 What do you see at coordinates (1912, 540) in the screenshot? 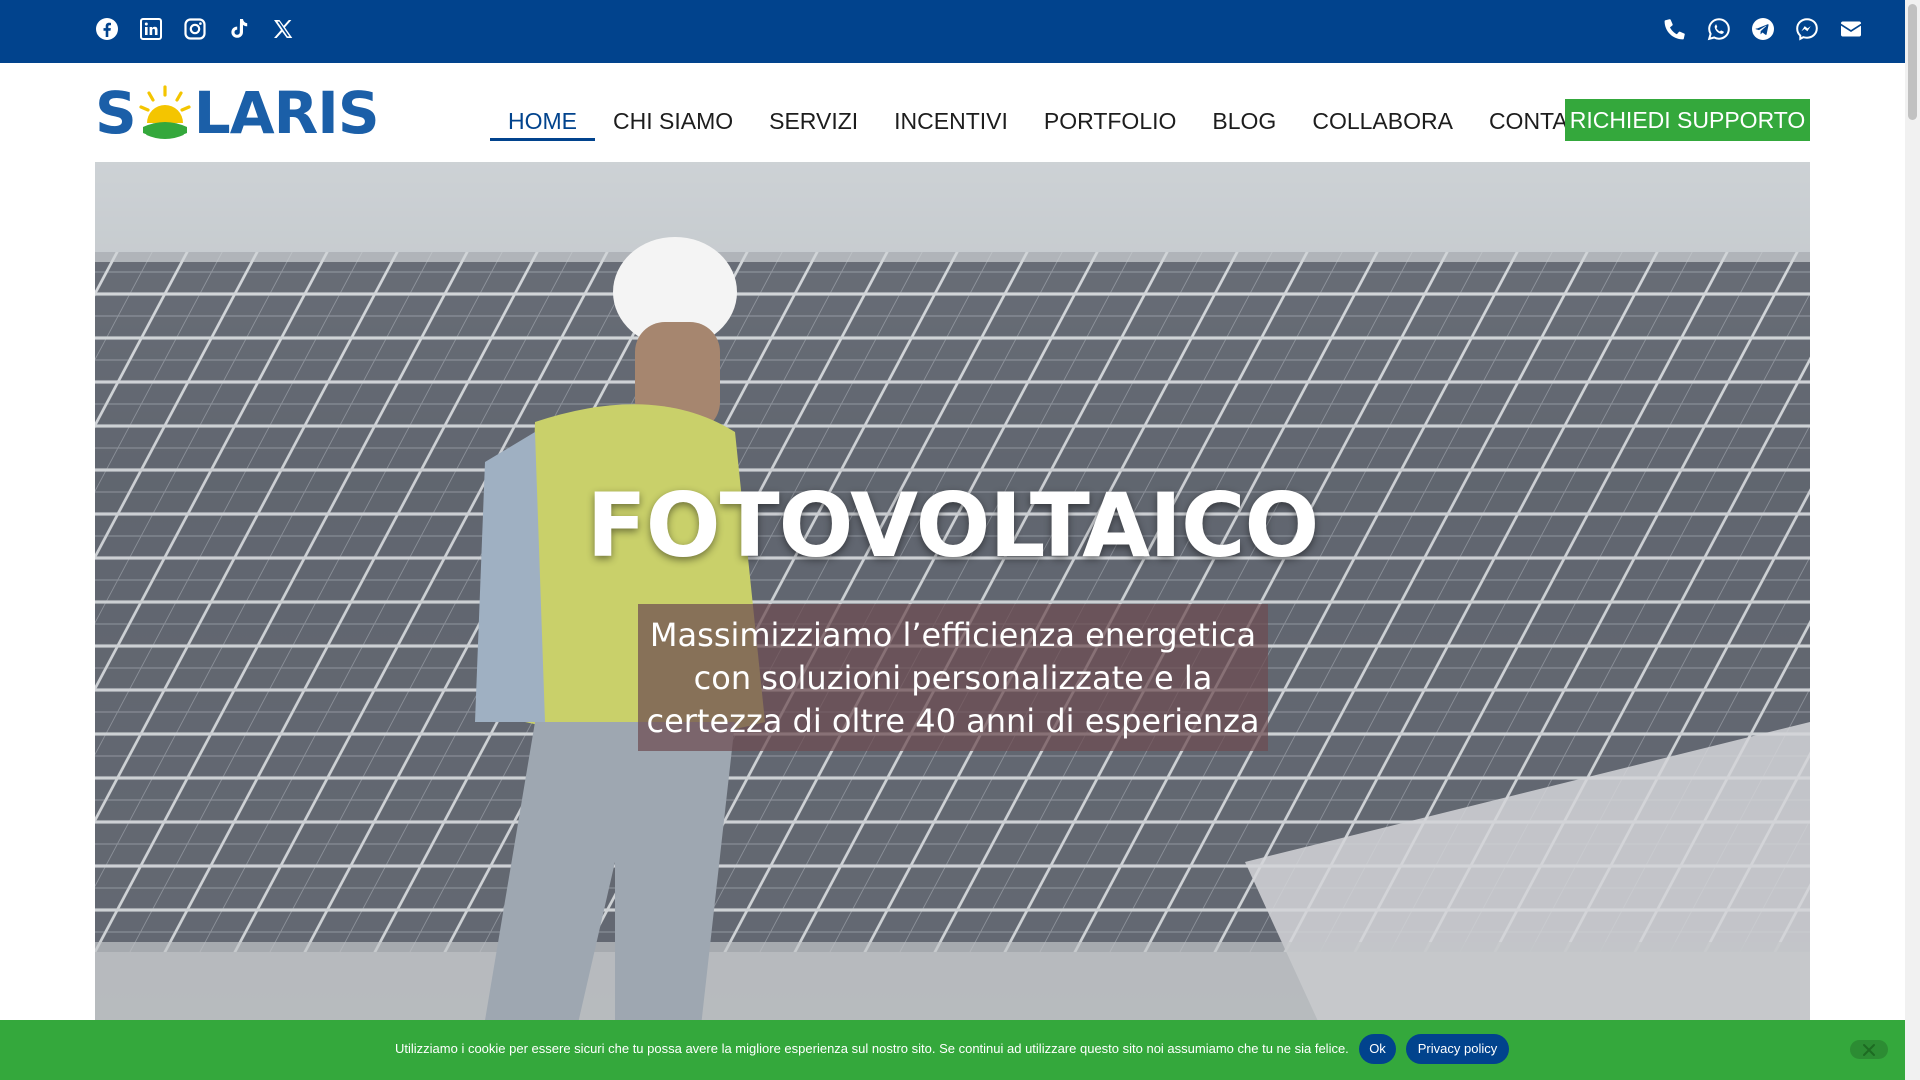
I see `page-scrollbar` at bounding box center [1912, 540].